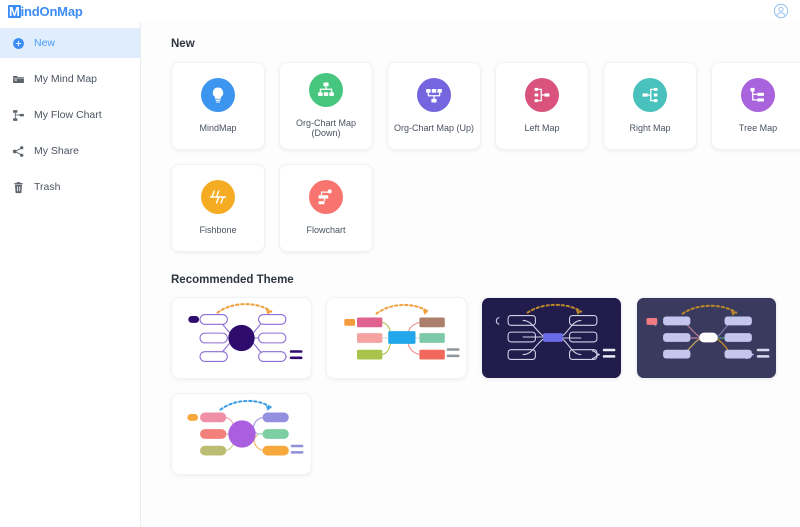 Image resolution: width=800 pixels, height=527 pixels. What do you see at coordinates (14, 11) in the screenshot?
I see `logo-initial: M` at bounding box center [14, 11].